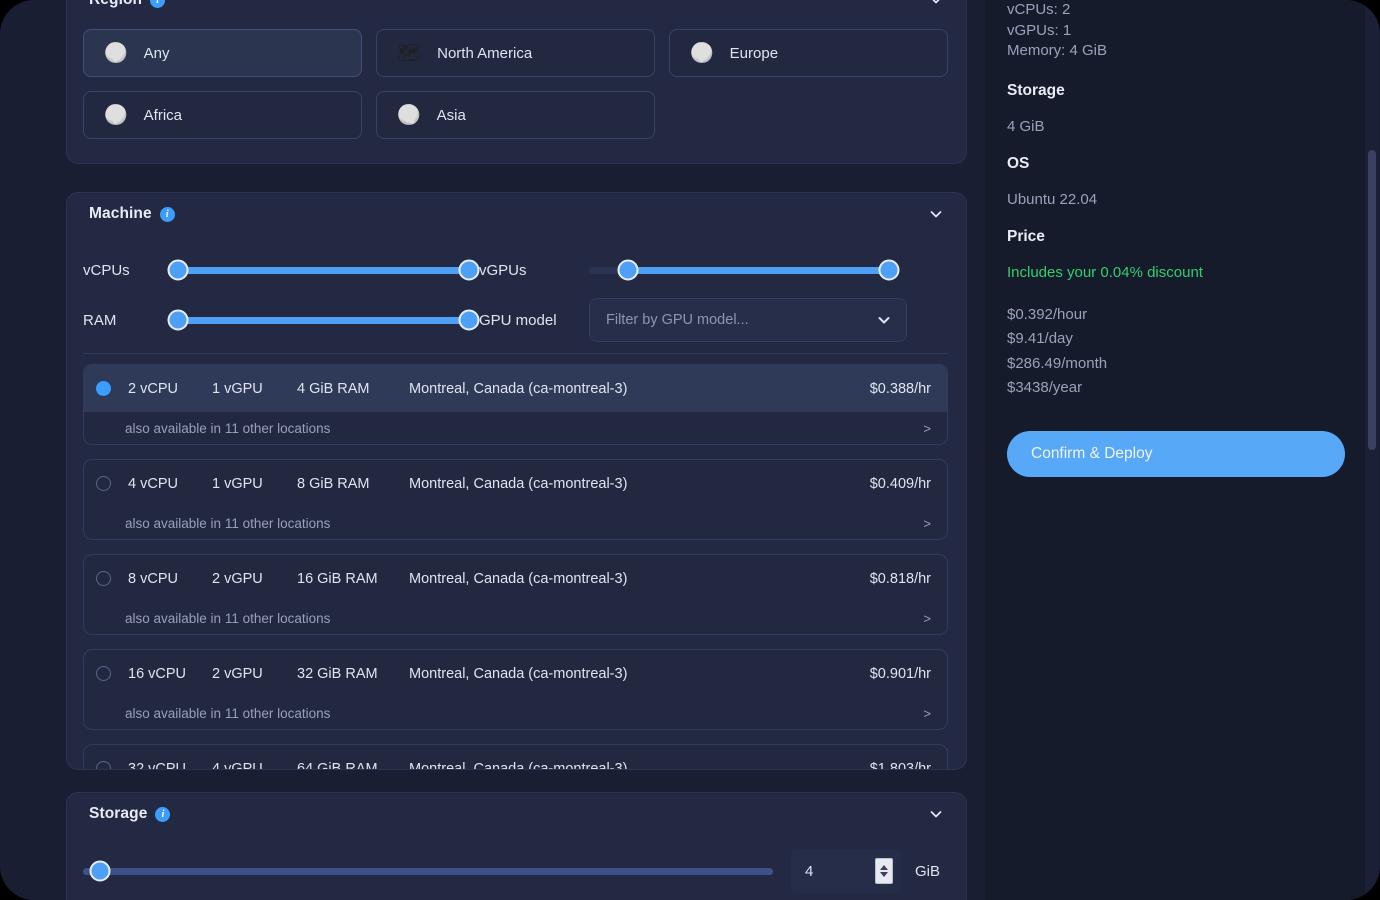 The image size is (1380, 900). I want to click on storage-title: Storage, so click(118, 813).